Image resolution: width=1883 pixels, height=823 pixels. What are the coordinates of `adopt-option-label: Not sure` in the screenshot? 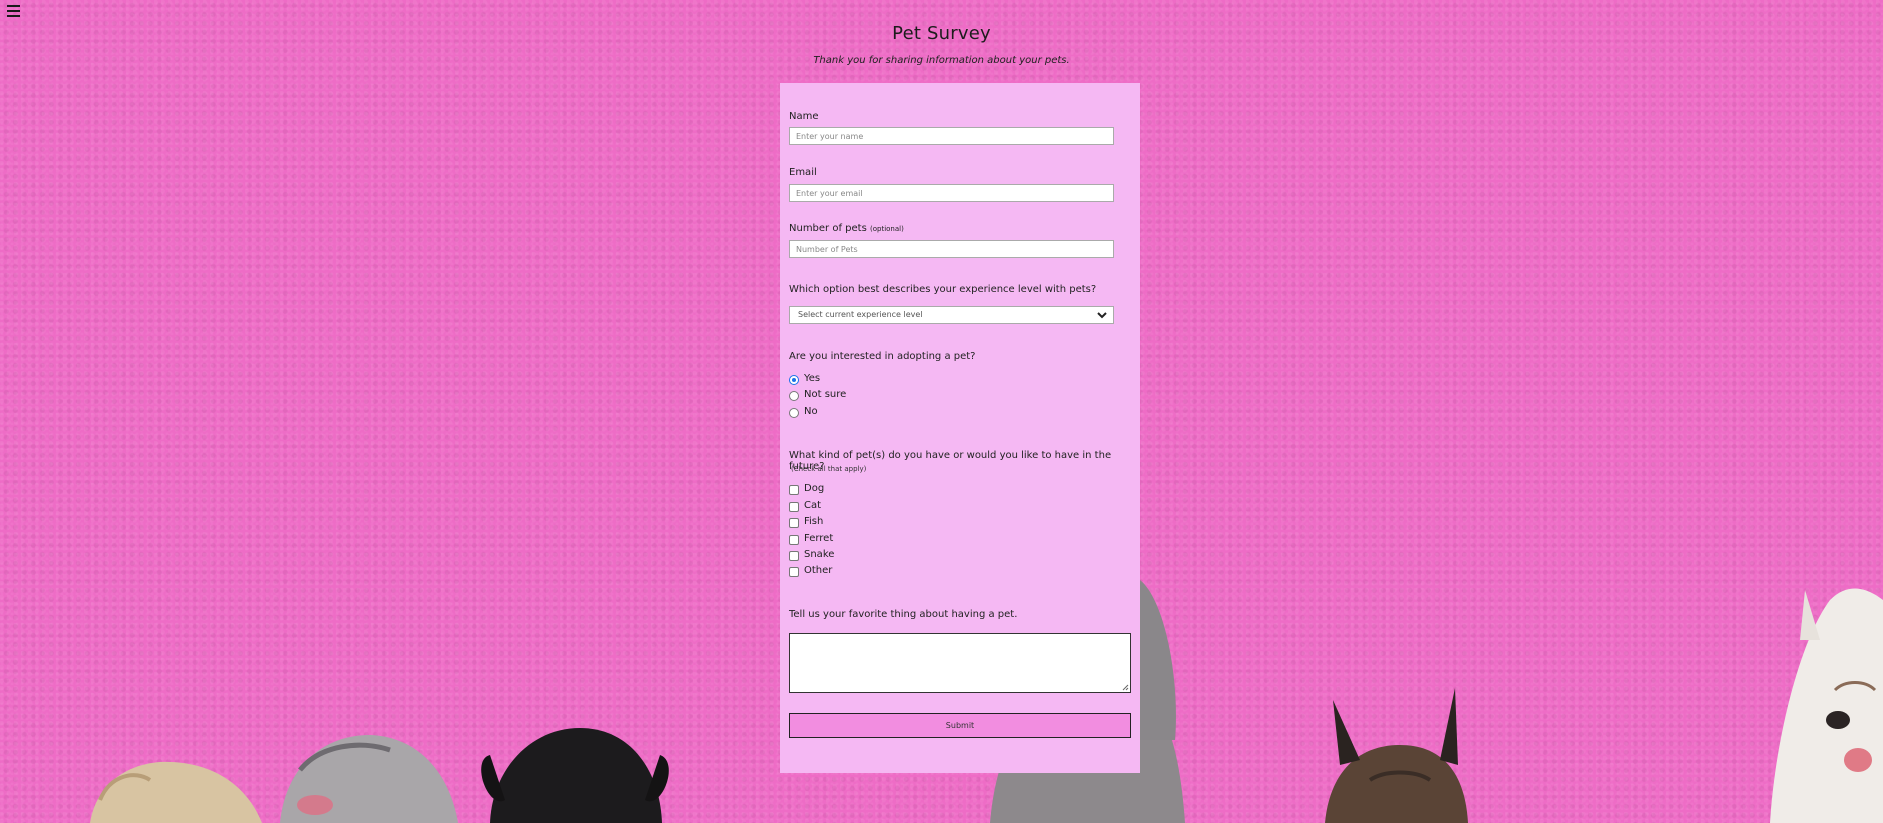 It's located at (825, 394).